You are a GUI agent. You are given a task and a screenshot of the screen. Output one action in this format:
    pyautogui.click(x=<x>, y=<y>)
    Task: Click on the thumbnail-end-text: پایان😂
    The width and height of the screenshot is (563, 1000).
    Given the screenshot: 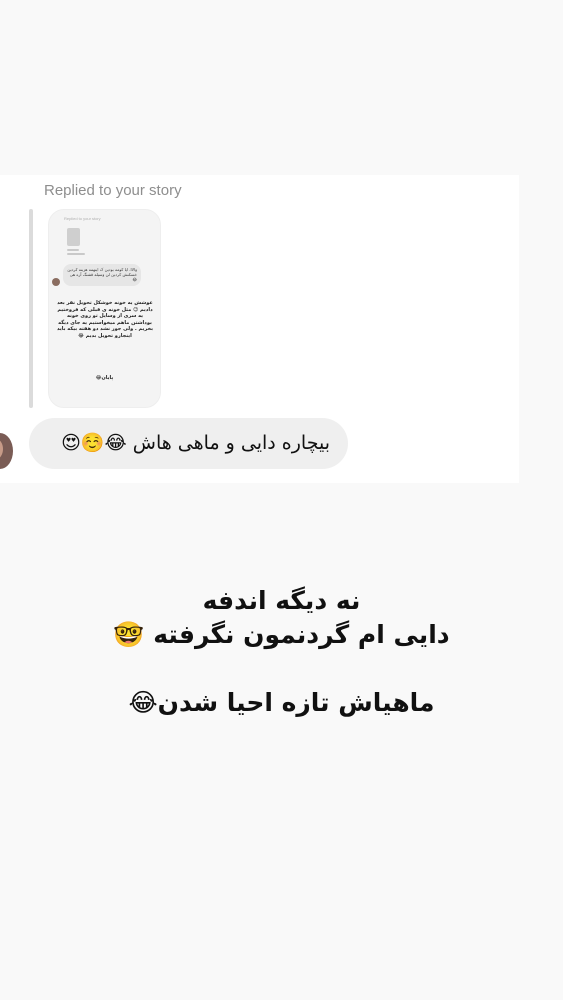 What is the action you would take?
    pyautogui.click(x=104, y=378)
    